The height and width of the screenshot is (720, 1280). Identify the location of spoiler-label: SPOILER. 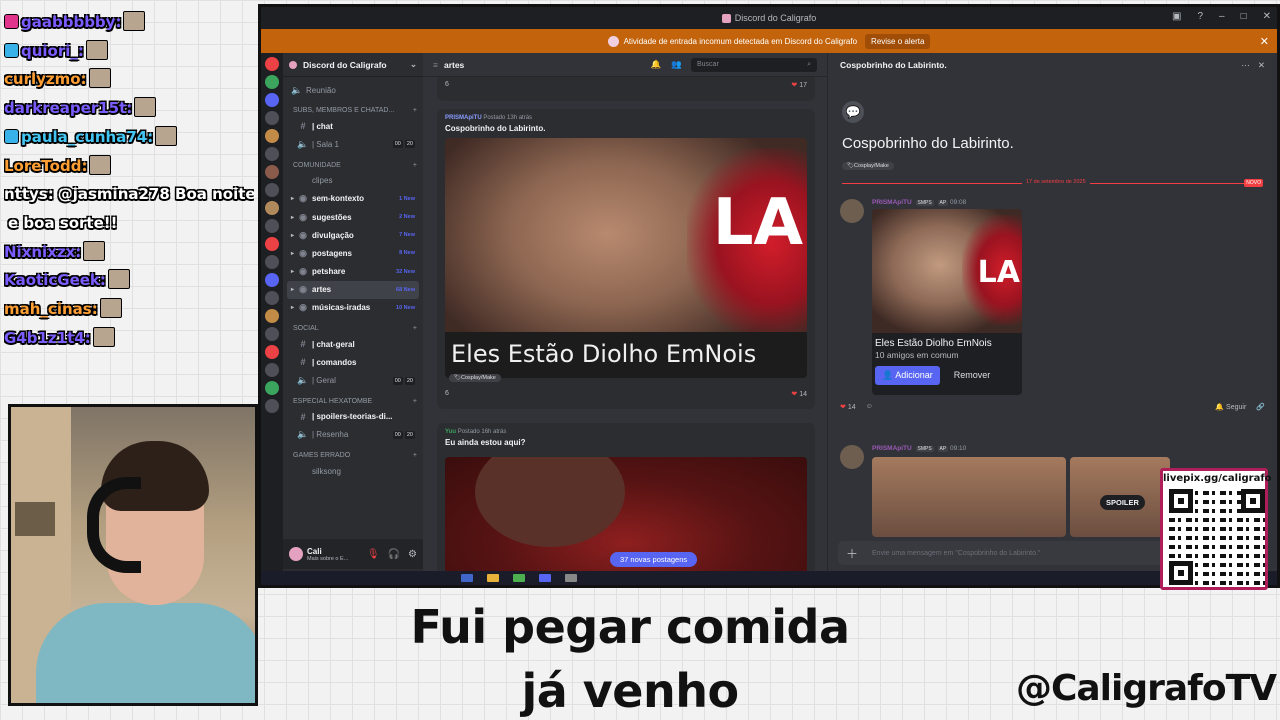
(1122, 502).